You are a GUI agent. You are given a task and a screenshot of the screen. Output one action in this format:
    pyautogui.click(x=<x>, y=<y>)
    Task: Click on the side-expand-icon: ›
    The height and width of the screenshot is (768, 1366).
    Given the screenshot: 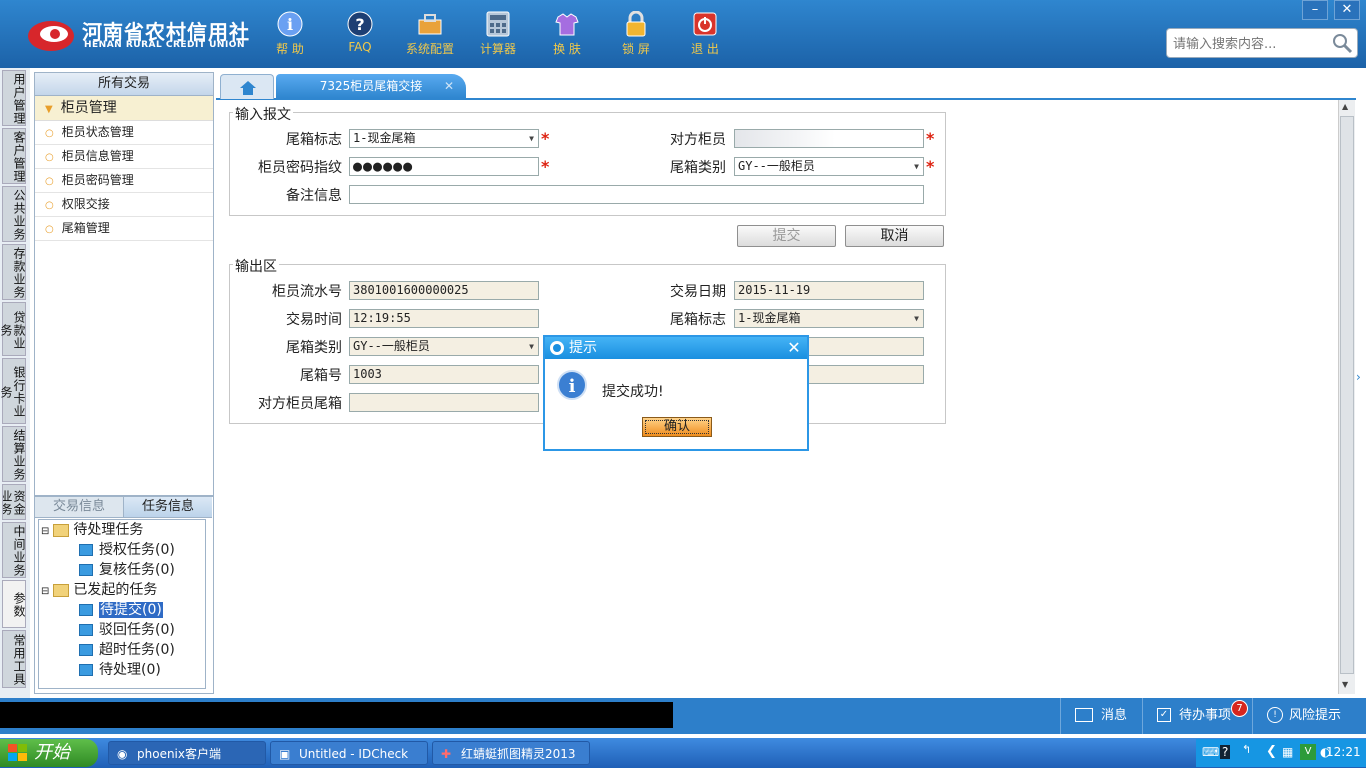 What is the action you would take?
    pyautogui.click(x=1361, y=390)
    